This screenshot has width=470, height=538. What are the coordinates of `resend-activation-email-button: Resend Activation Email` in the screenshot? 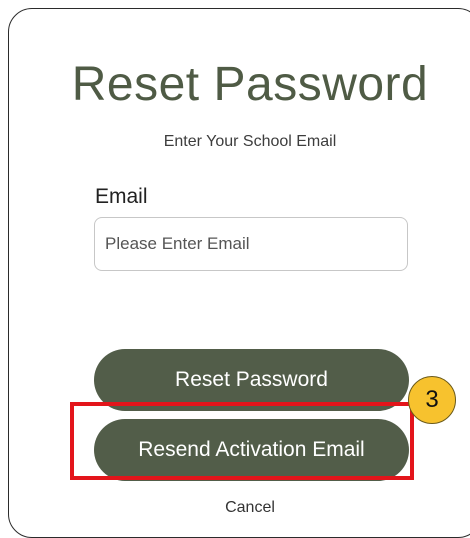 It's located at (251, 450).